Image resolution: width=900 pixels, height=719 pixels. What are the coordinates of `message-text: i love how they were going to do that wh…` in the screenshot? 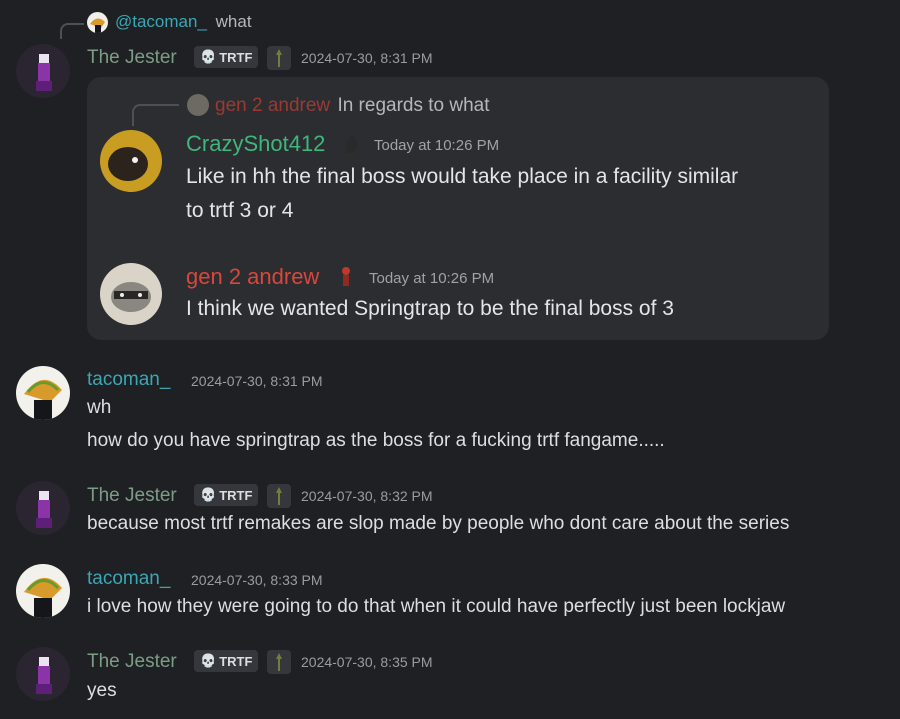 It's located at (436, 606).